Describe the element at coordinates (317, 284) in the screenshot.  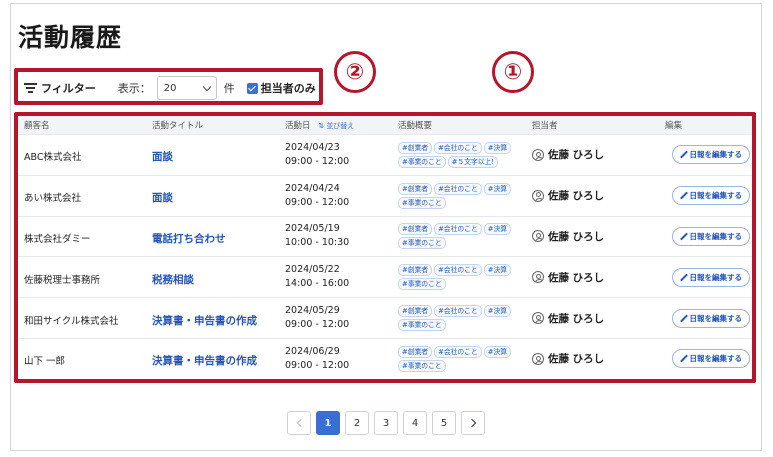
I see `activity-time: 14:00 - 16:00` at that location.